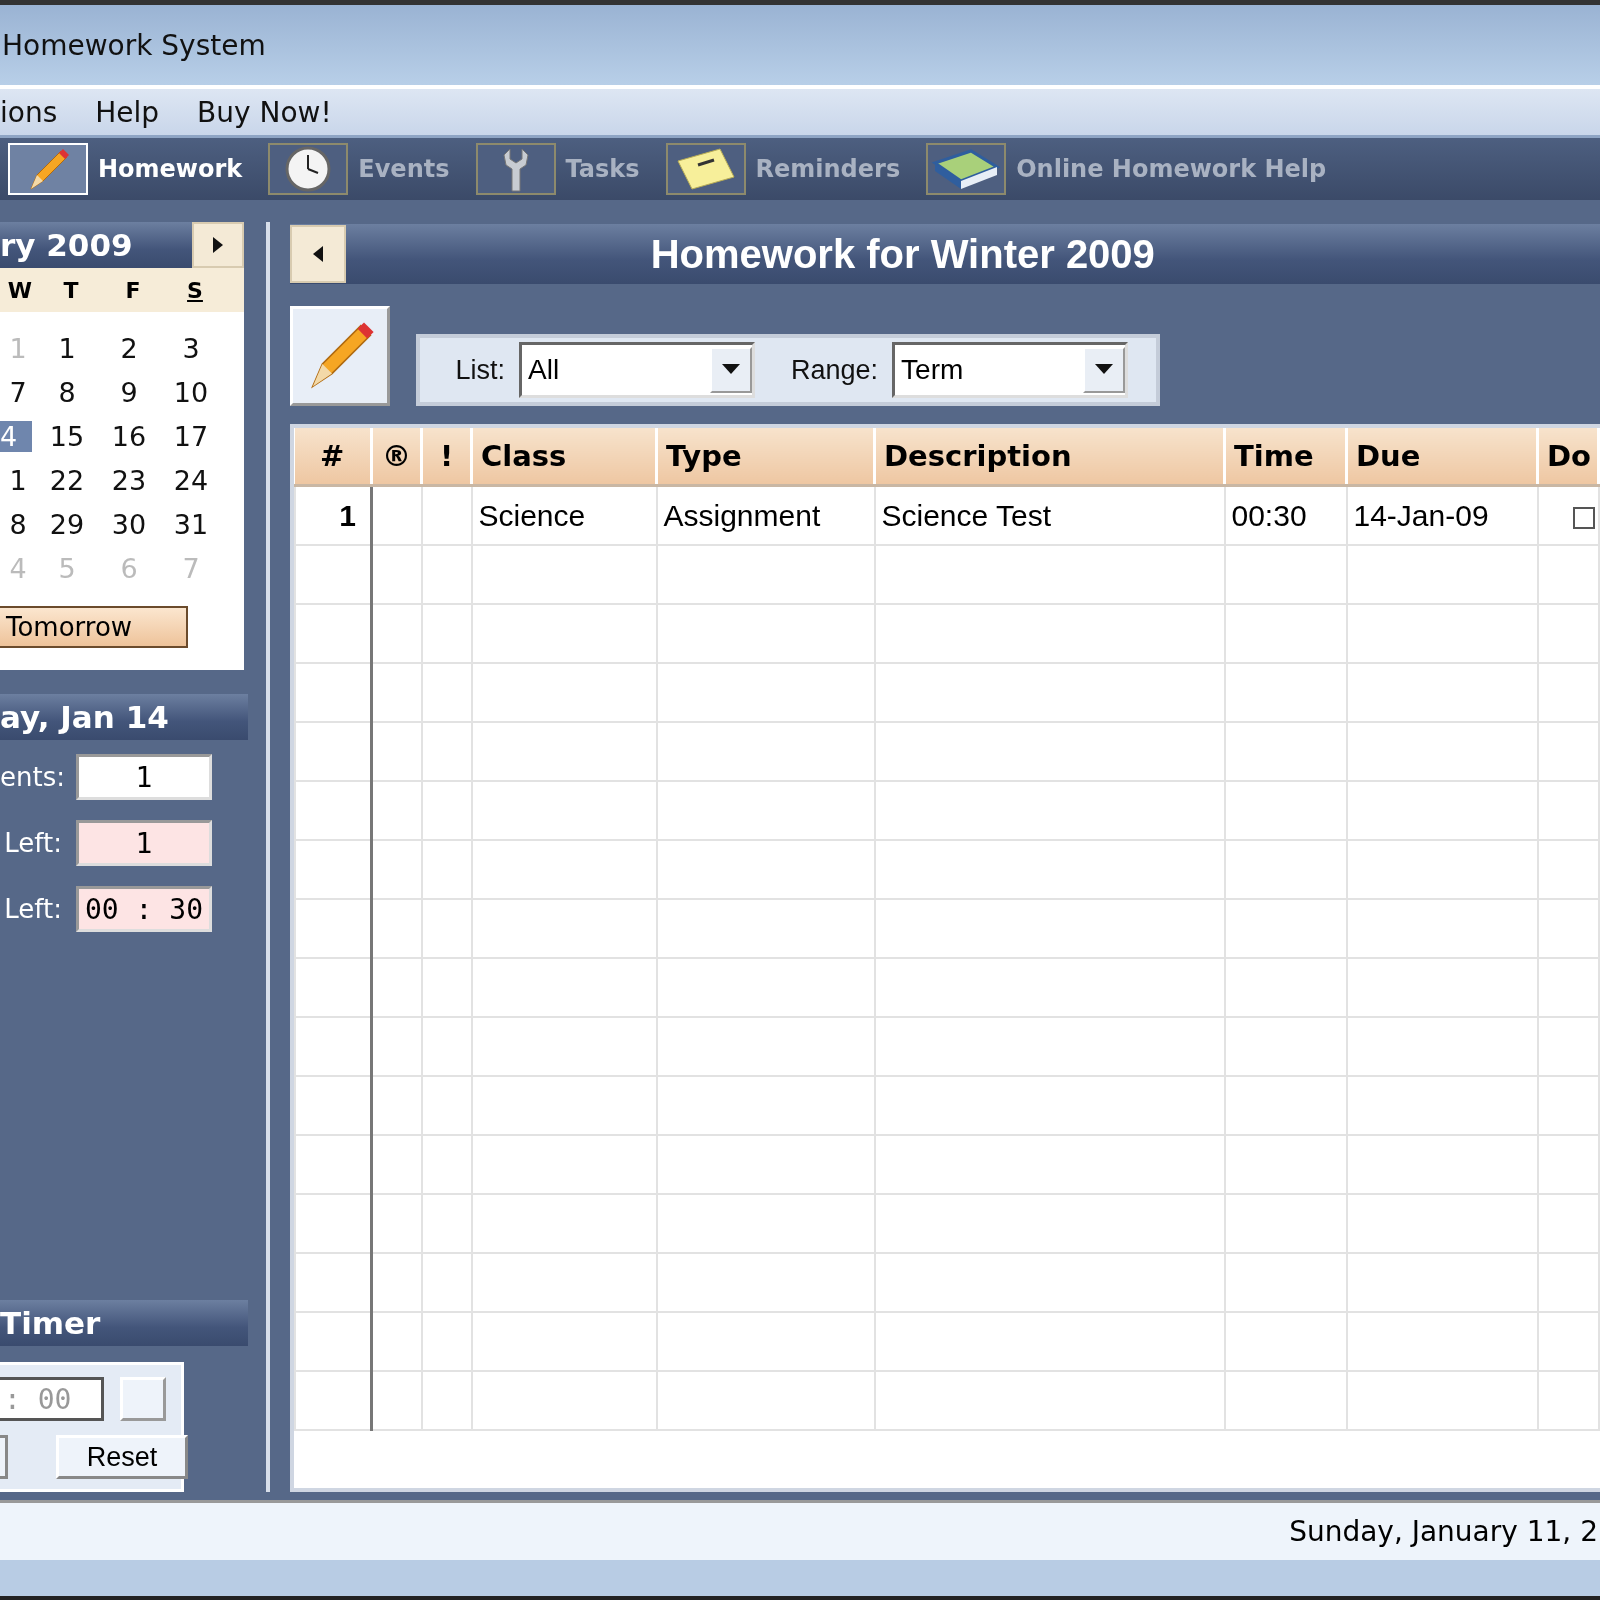 Image resolution: width=1600 pixels, height=1600 pixels. I want to click on blank-button, so click(143, 1399).